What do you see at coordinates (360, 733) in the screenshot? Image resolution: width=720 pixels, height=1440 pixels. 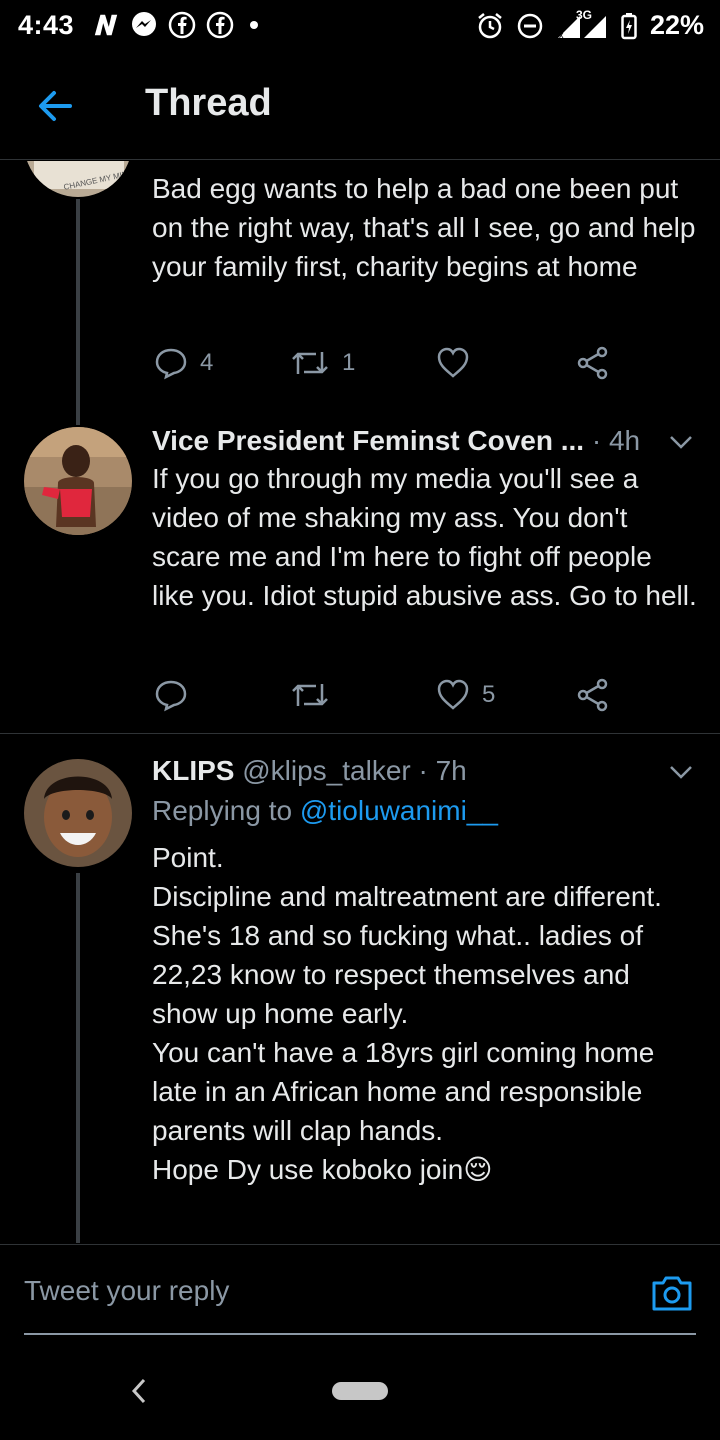 I see `tweet-divider` at bounding box center [360, 733].